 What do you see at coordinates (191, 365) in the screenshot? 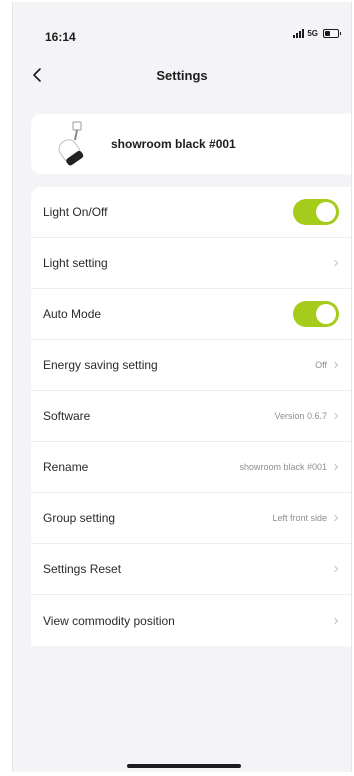
I see `settings-row-energy-saving-setting: Energy saving setting Off` at bounding box center [191, 365].